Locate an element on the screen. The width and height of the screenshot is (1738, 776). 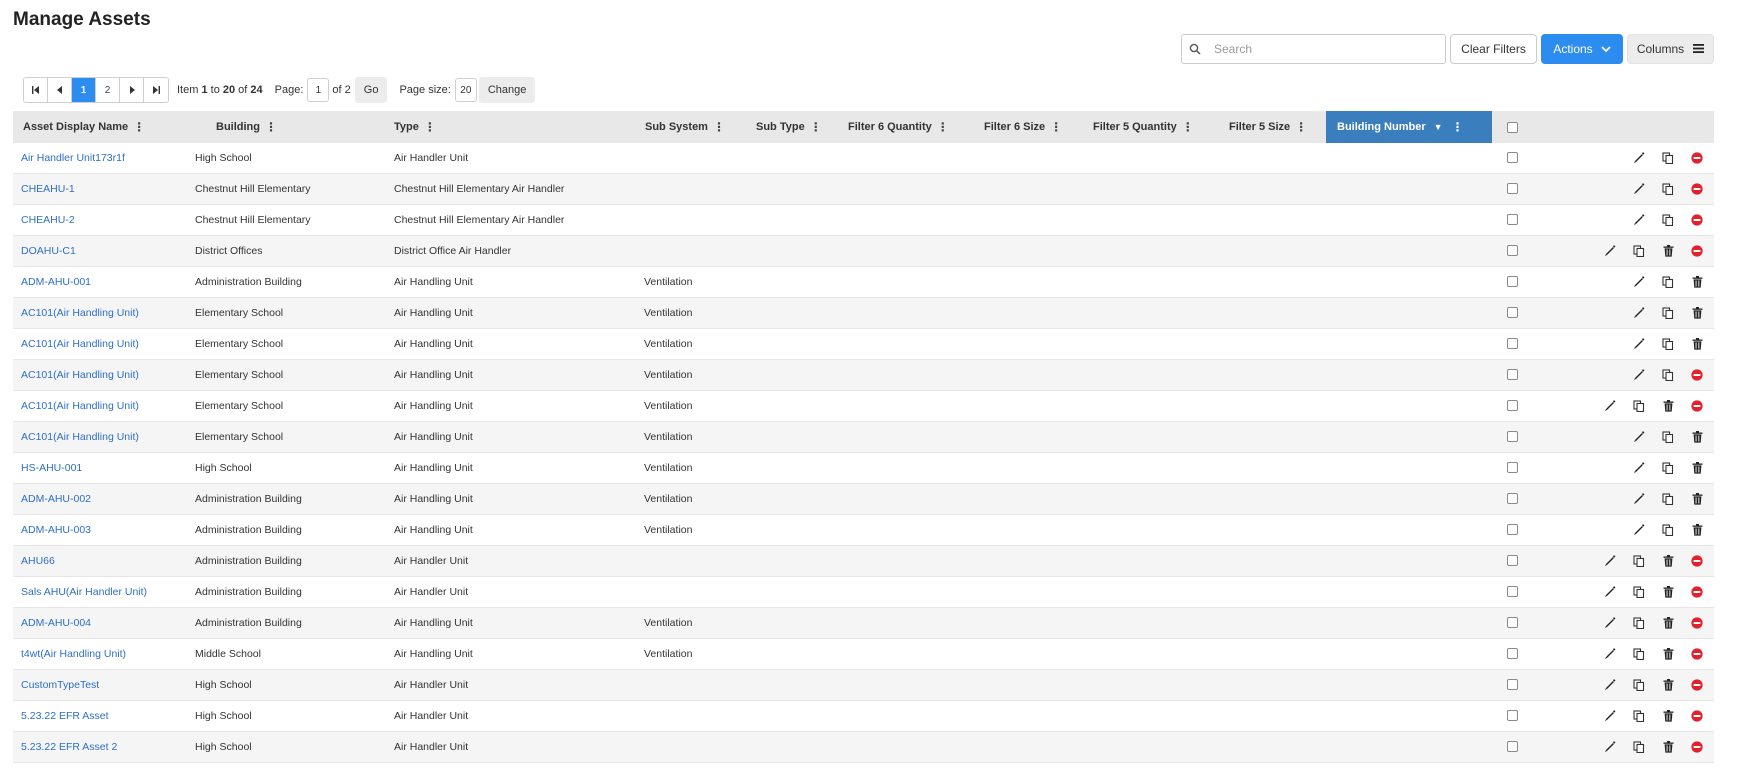
first-page-icon is located at coordinates (36, 90).